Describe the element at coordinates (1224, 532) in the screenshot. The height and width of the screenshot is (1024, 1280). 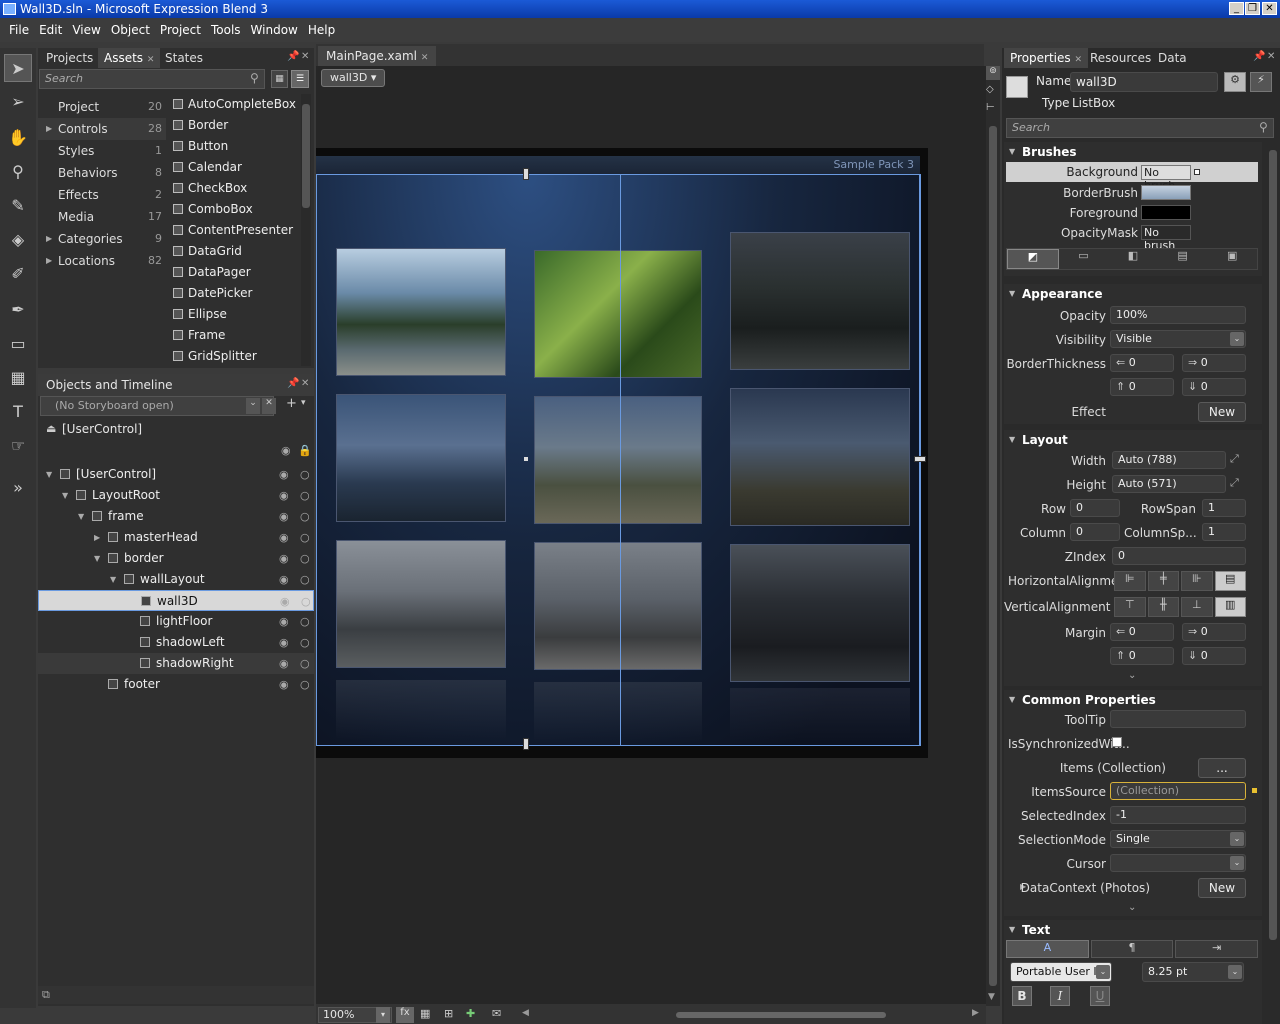
I see `columnspan-input: 1` at that location.